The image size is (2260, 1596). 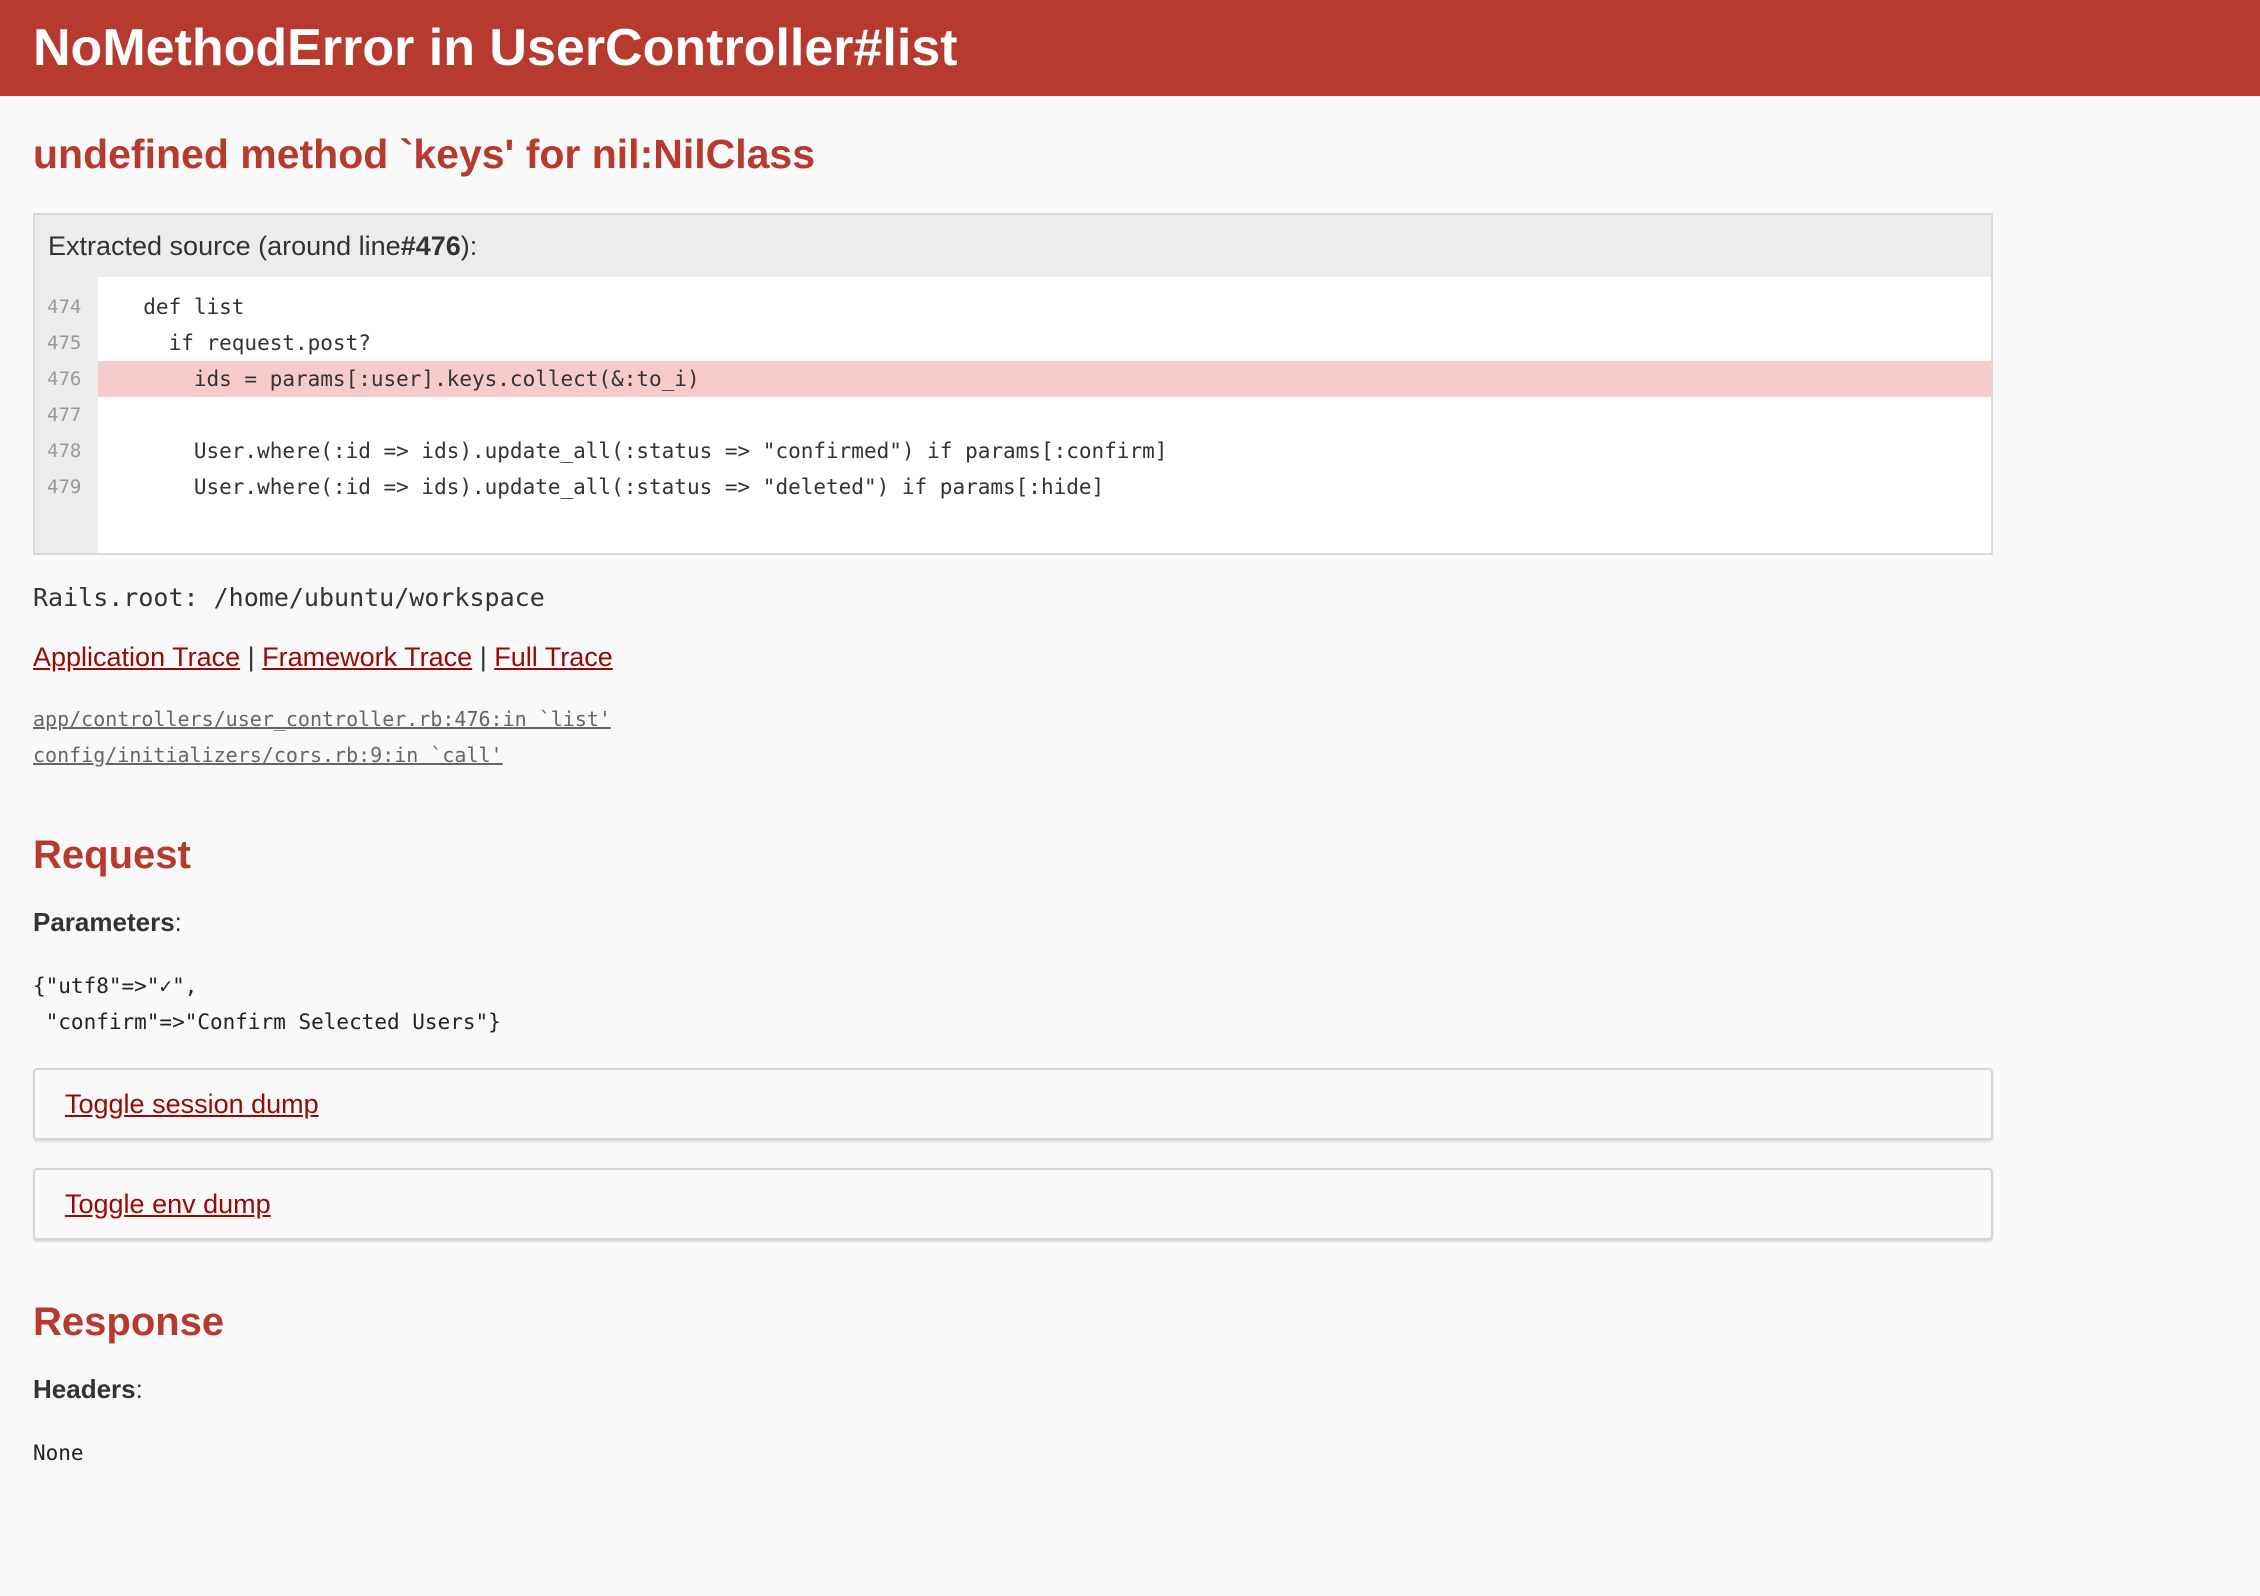 I want to click on session-dump-box: Toggle session dump, so click(x=1013, y=1104).